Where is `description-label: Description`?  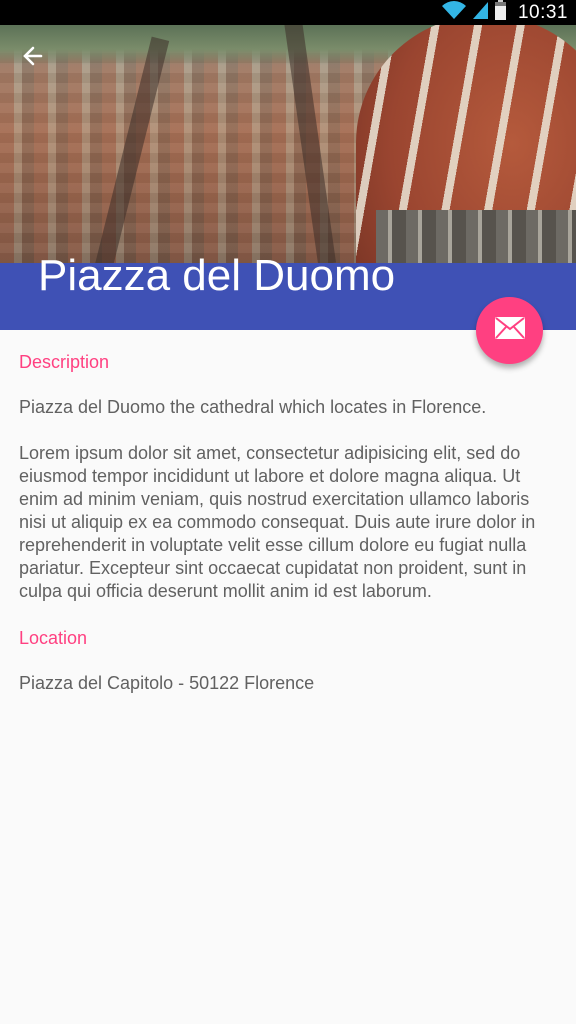 description-label: Description is located at coordinates (64, 362).